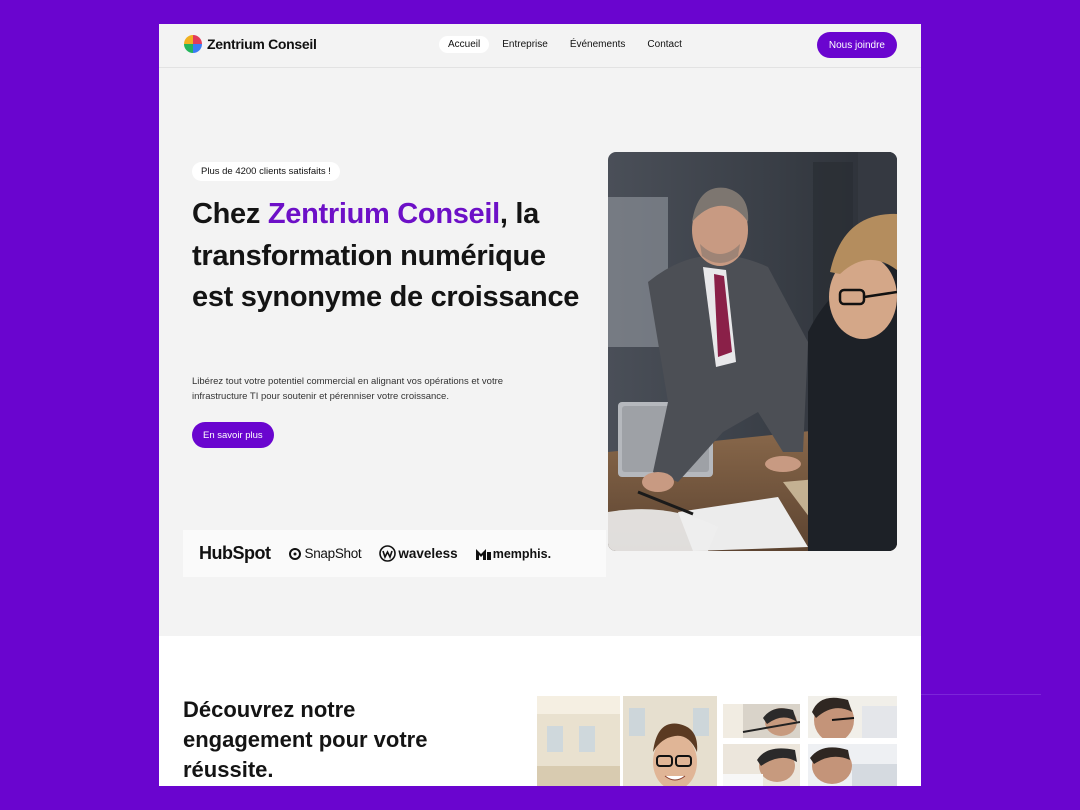 The height and width of the screenshot is (810, 1080). I want to click on brand-name: Zentrium Conseil, so click(262, 44).